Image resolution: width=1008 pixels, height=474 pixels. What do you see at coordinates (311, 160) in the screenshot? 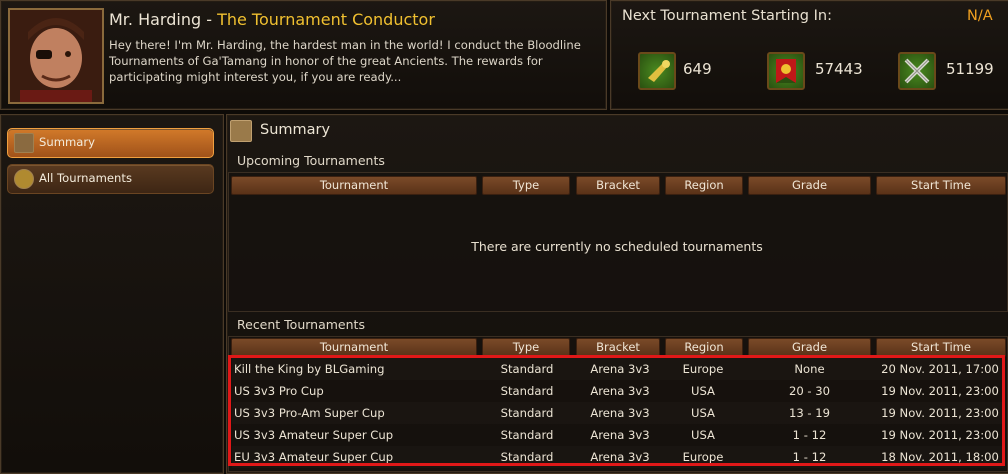
I see `upcoming-section-title: Upcoming Tournaments` at bounding box center [311, 160].